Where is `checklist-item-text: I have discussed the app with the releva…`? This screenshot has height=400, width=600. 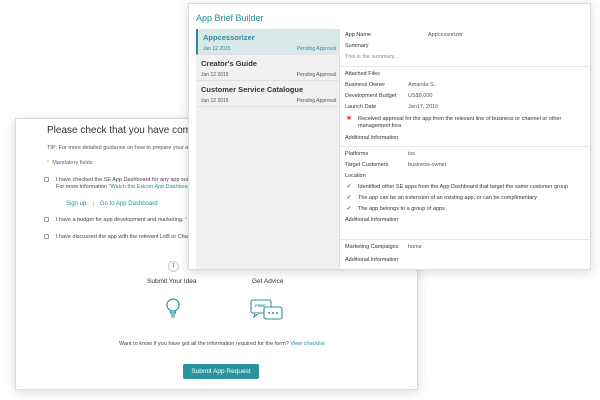
checklist-item-text: I have discussed the app with the releva… is located at coordinates (123, 237).